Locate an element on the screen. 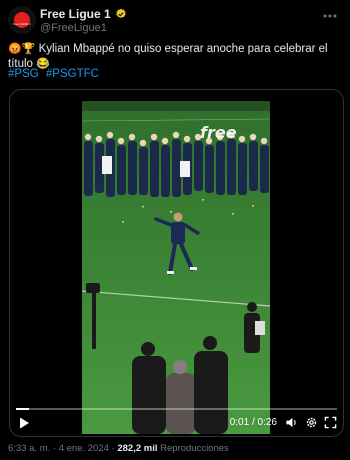 This screenshot has width=350, height=460. hashtag-link: #PSG is located at coordinates (23, 74).